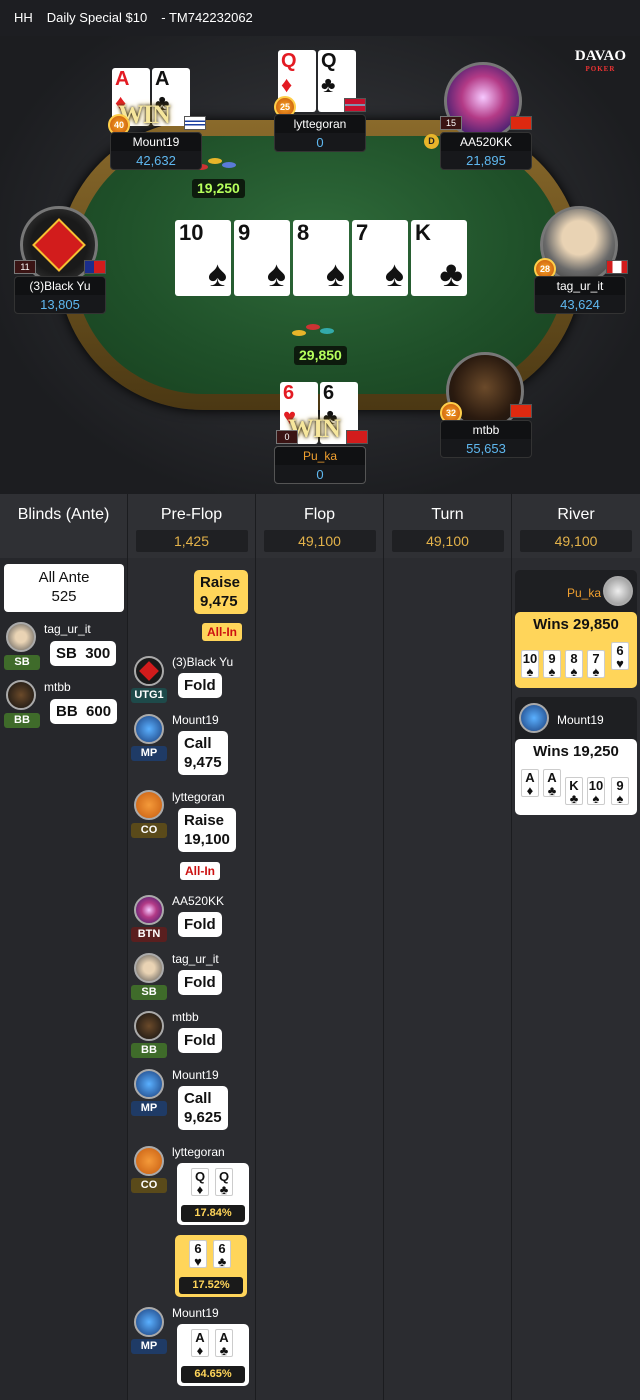  Describe the element at coordinates (534, 718) in the screenshot. I see `river-mount19-avatar` at that location.